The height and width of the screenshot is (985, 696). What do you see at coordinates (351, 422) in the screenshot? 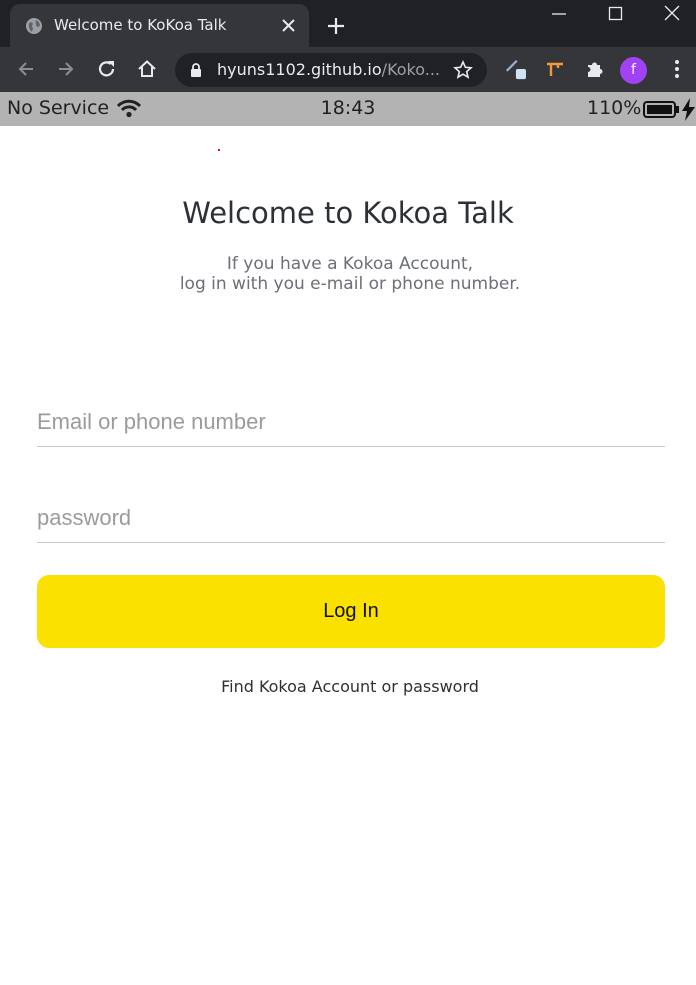
I see `email-field` at bounding box center [351, 422].